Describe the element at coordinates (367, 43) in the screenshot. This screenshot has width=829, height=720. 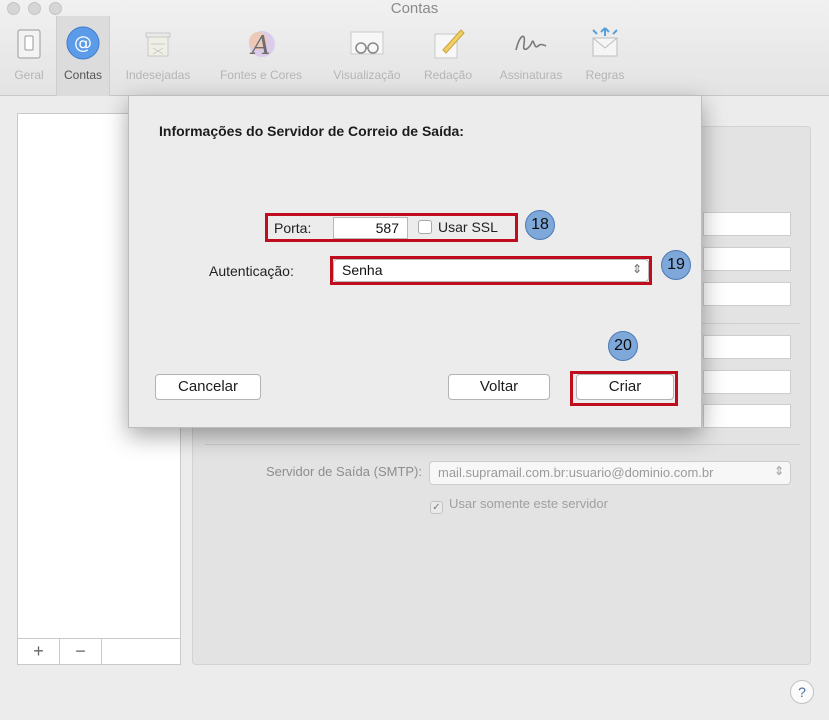
I see `glasses-icon` at that location.